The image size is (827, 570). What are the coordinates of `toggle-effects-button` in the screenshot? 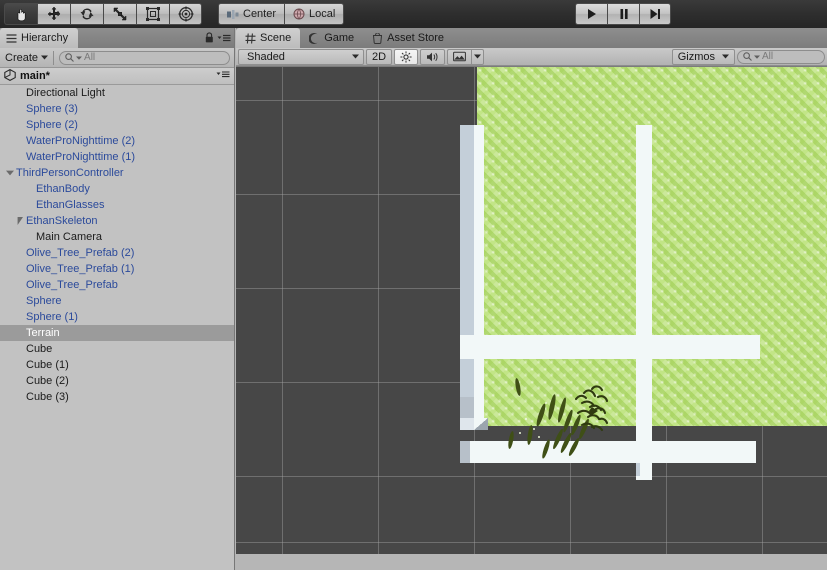 It's located at (459, 56).